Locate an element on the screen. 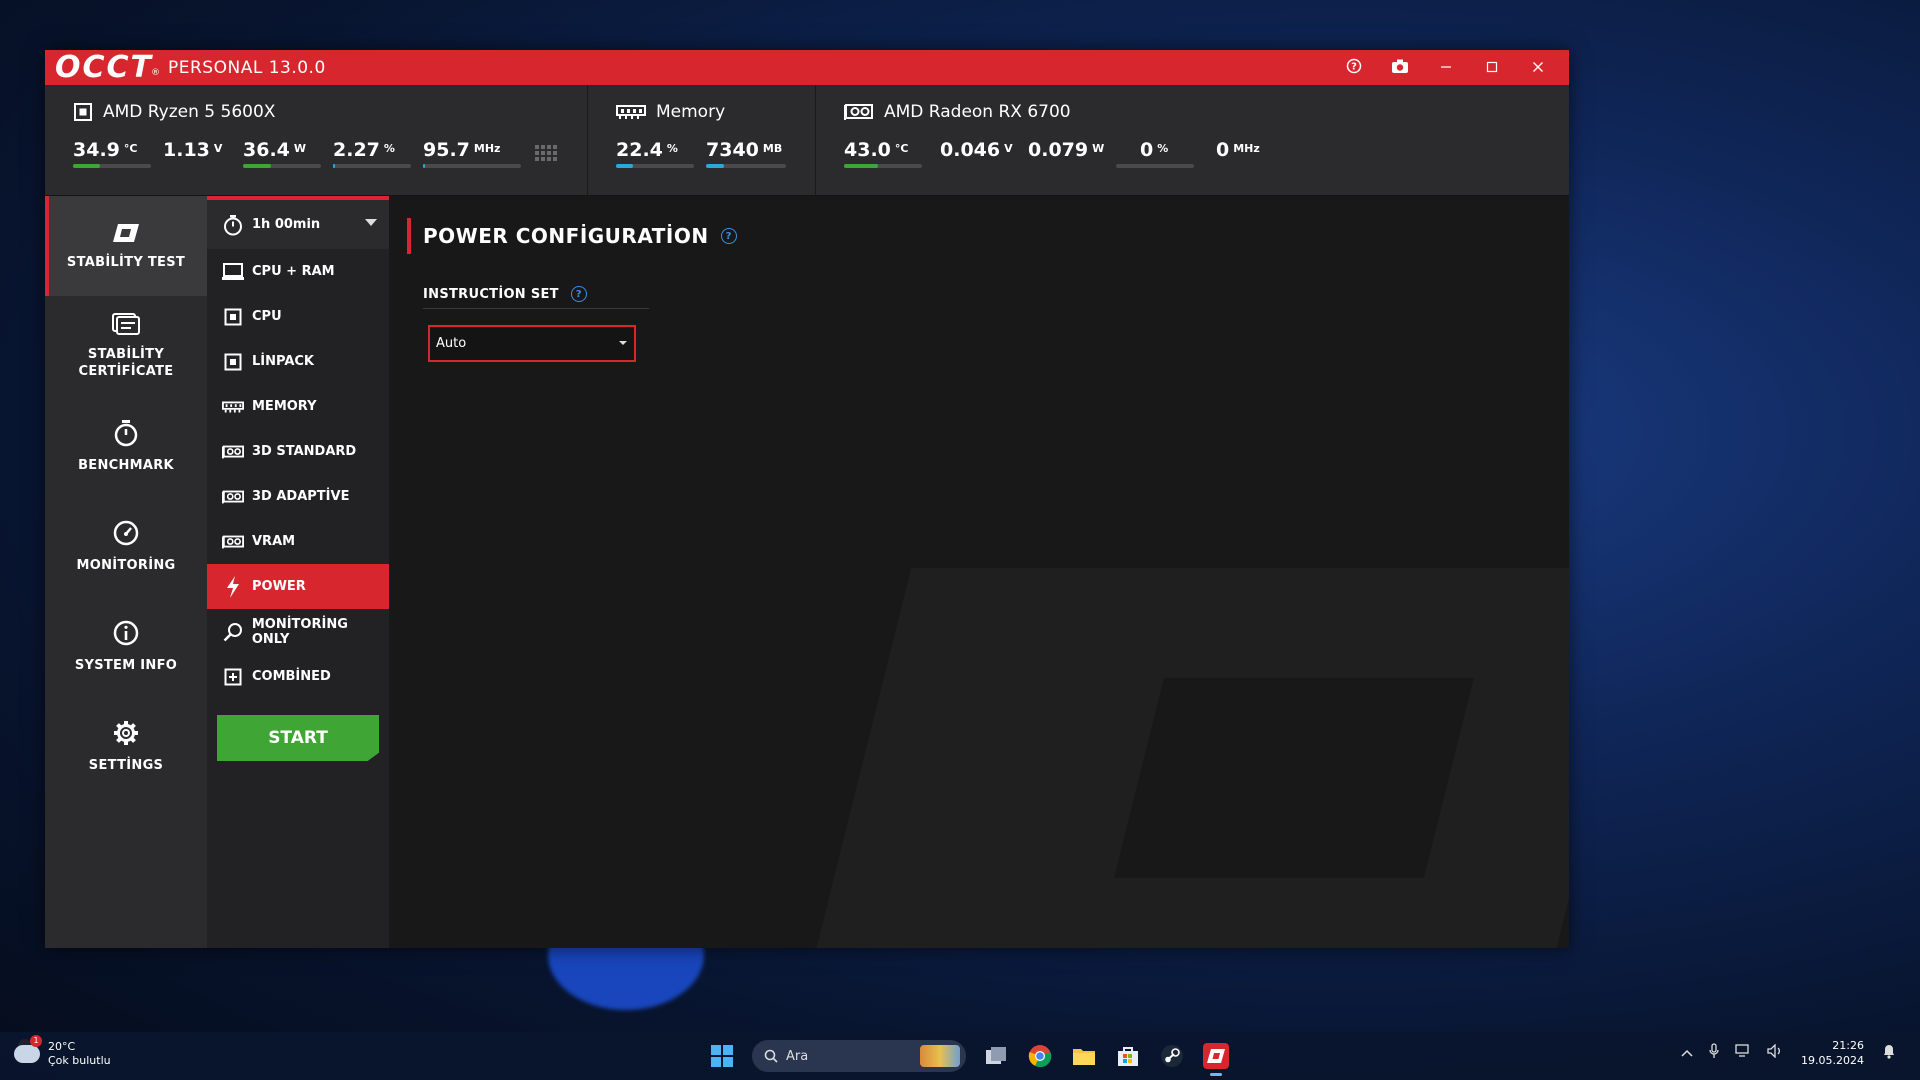 This screenshot has width=1920, height=1080. test-3d-standard: 3D STANDARD is located at coordinates (298, 451).